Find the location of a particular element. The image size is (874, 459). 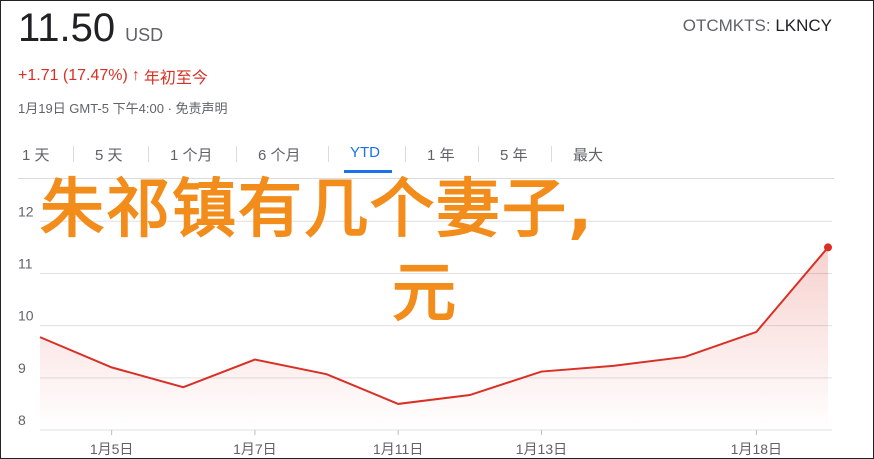

data-point is located at coordinates (828, 247).